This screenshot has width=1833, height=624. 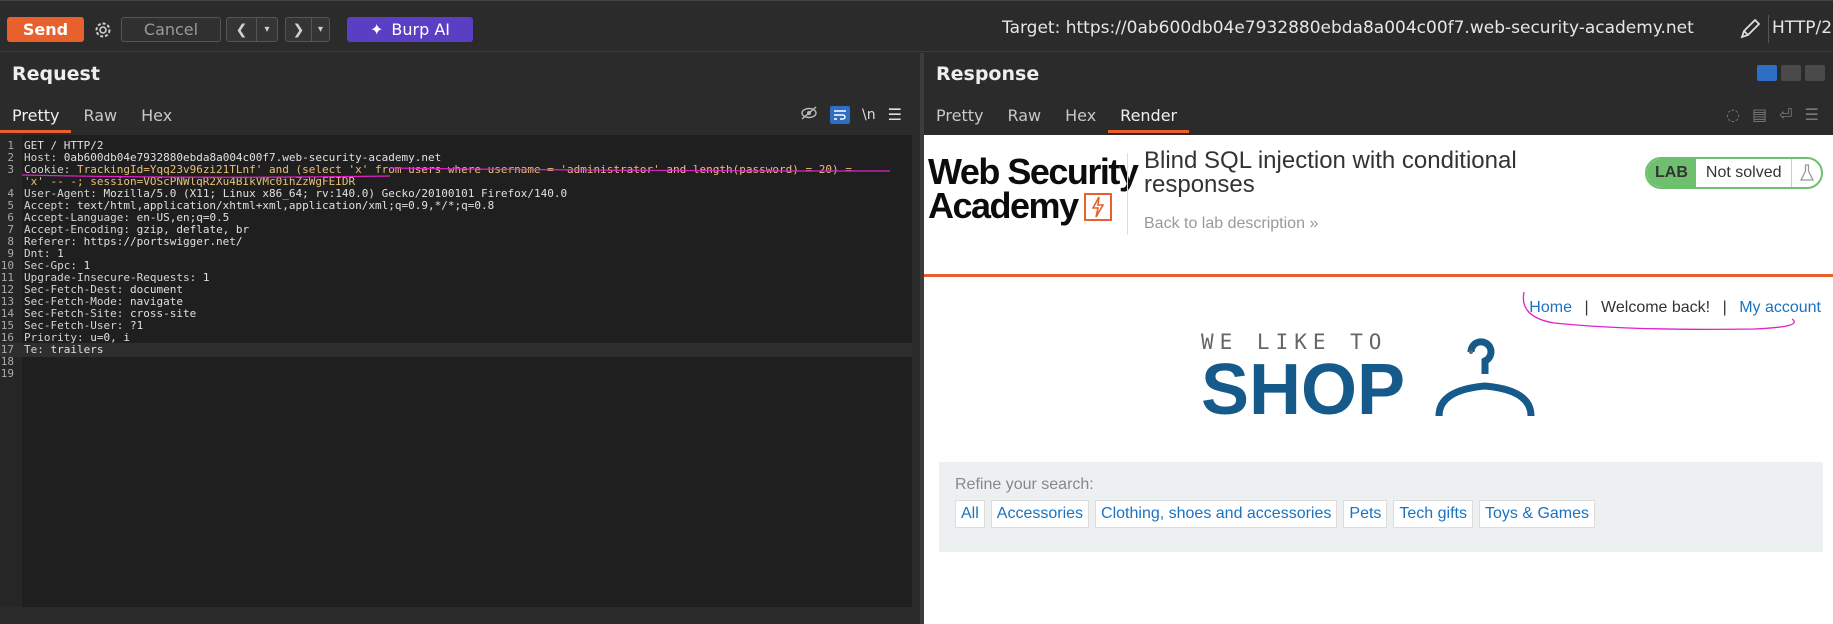 I want to click on lab-label: LAB, so click(x=1671, y=173).